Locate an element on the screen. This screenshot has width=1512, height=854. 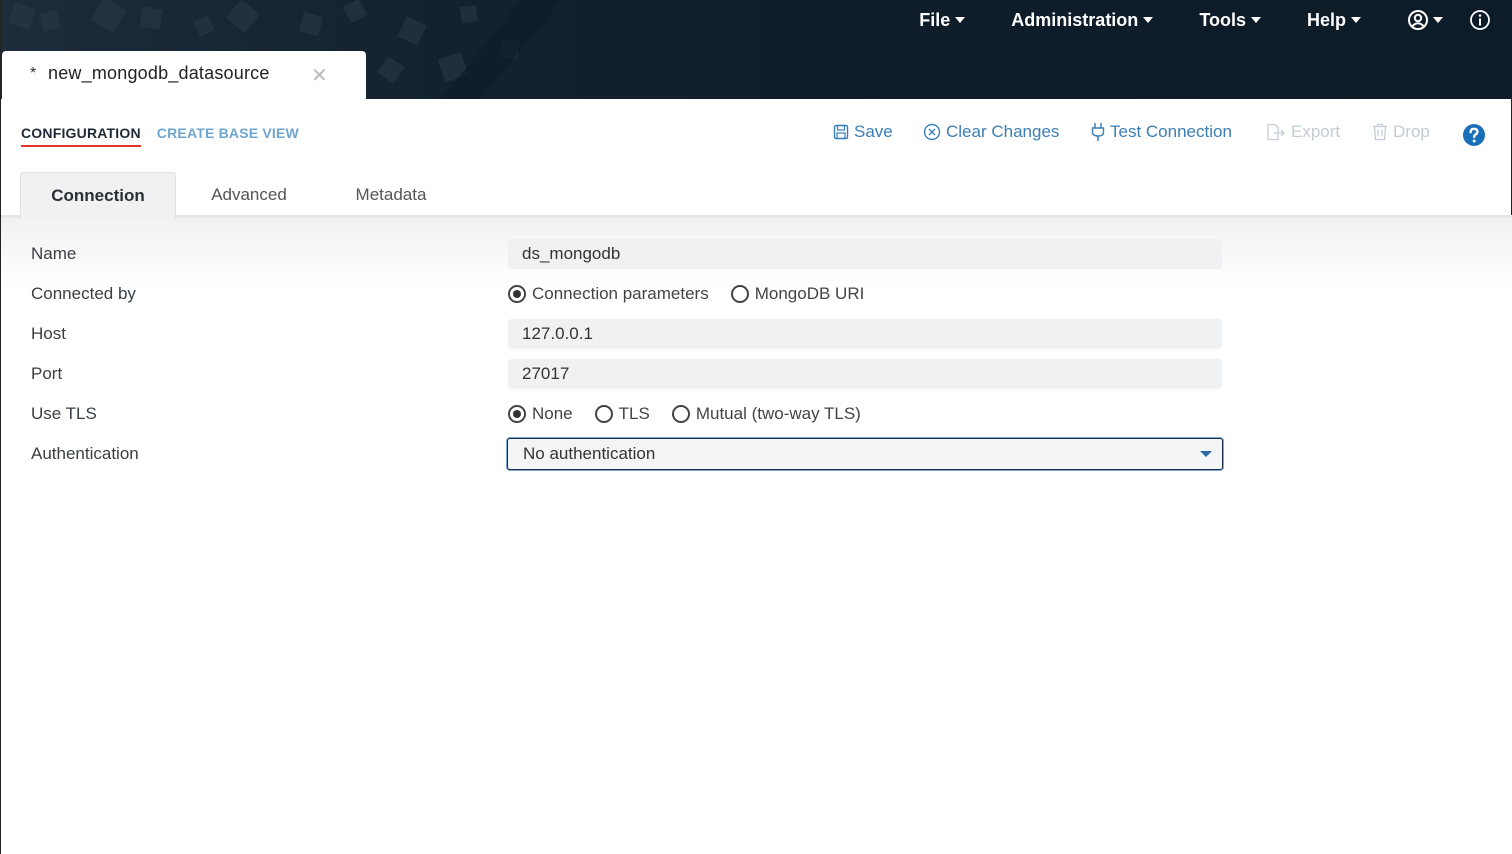
authentication-label: Authentication is located at coordinates (85, 453).